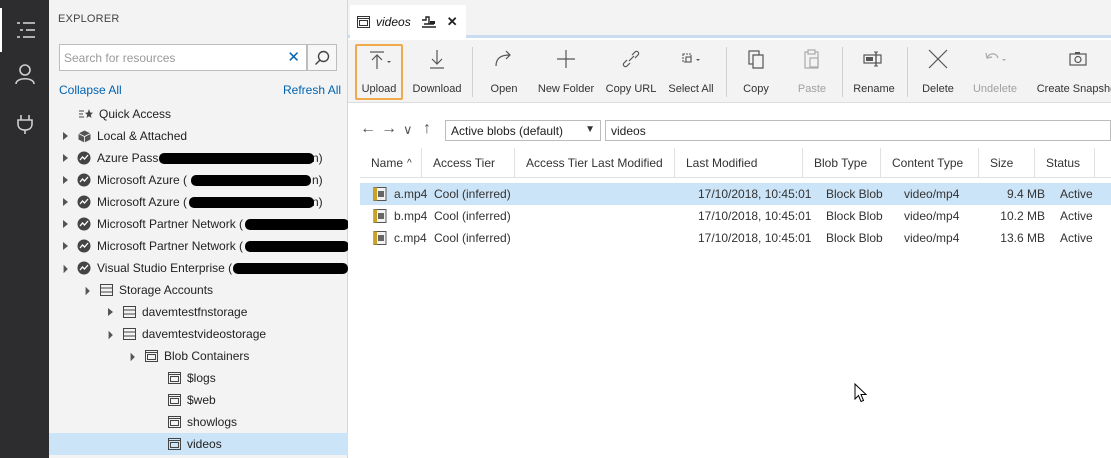 Image resolution: width=1111 pixels, height=458 pixels. What do you see at coordinates (854, 238) in the screenshot?
I see `blob-type-cell: Block Blob` at bounding box center [854, 238].